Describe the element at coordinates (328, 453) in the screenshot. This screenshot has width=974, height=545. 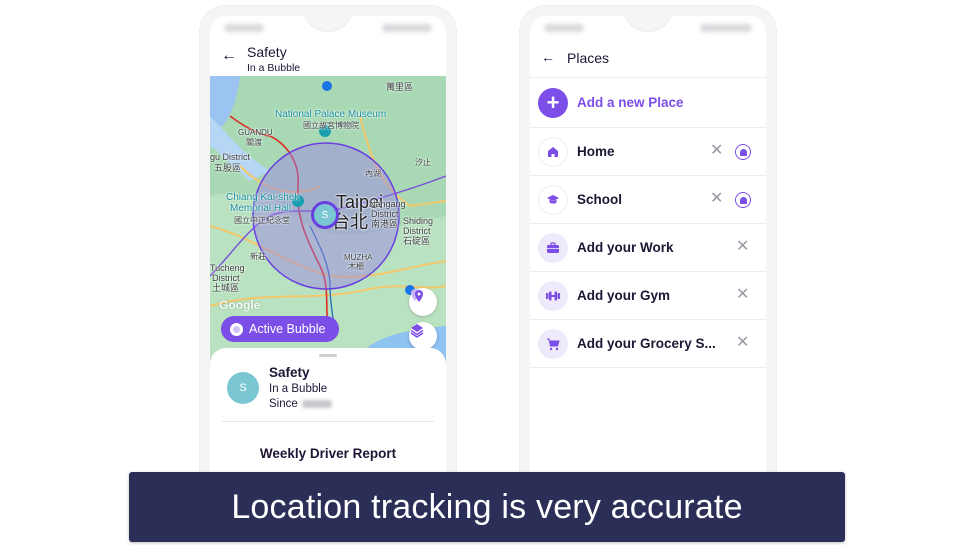
I see `weekly-driver-report-link: Weekly Driver Report` at that location.